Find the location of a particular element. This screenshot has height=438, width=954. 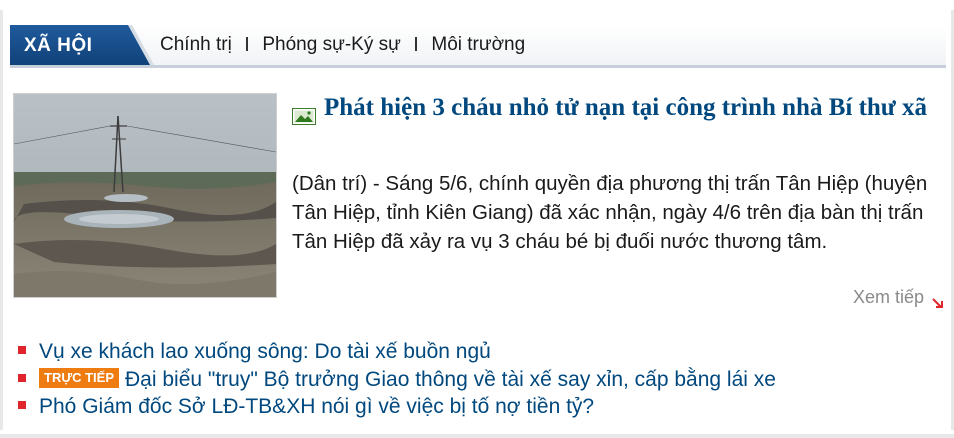

read-more-label: Xem tiếp is located at coordinates (888, 297).